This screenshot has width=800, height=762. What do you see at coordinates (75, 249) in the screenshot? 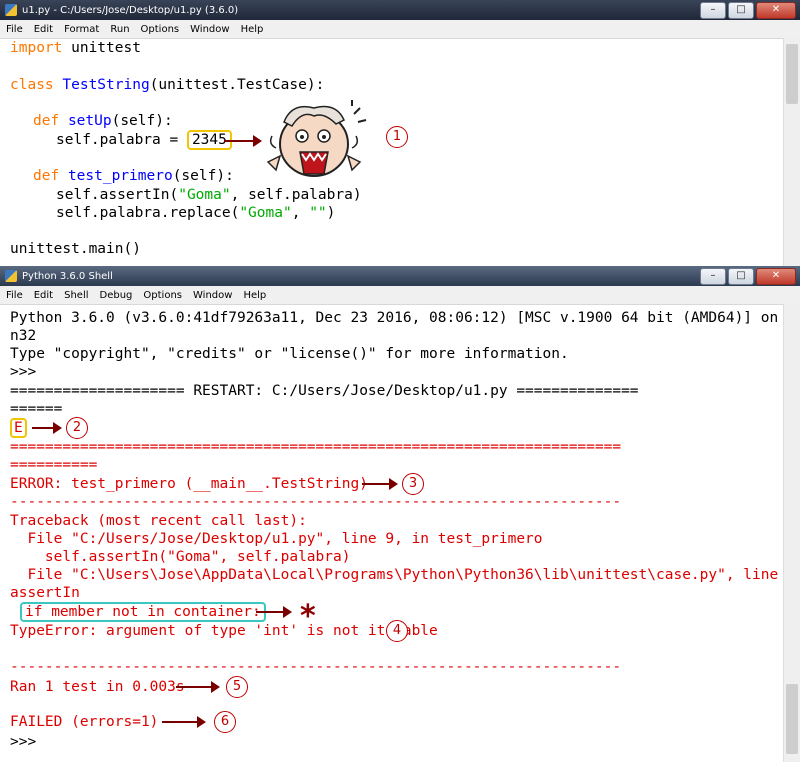
I see `code-line-main: unittest.main()` at bounding box center [75, 249].